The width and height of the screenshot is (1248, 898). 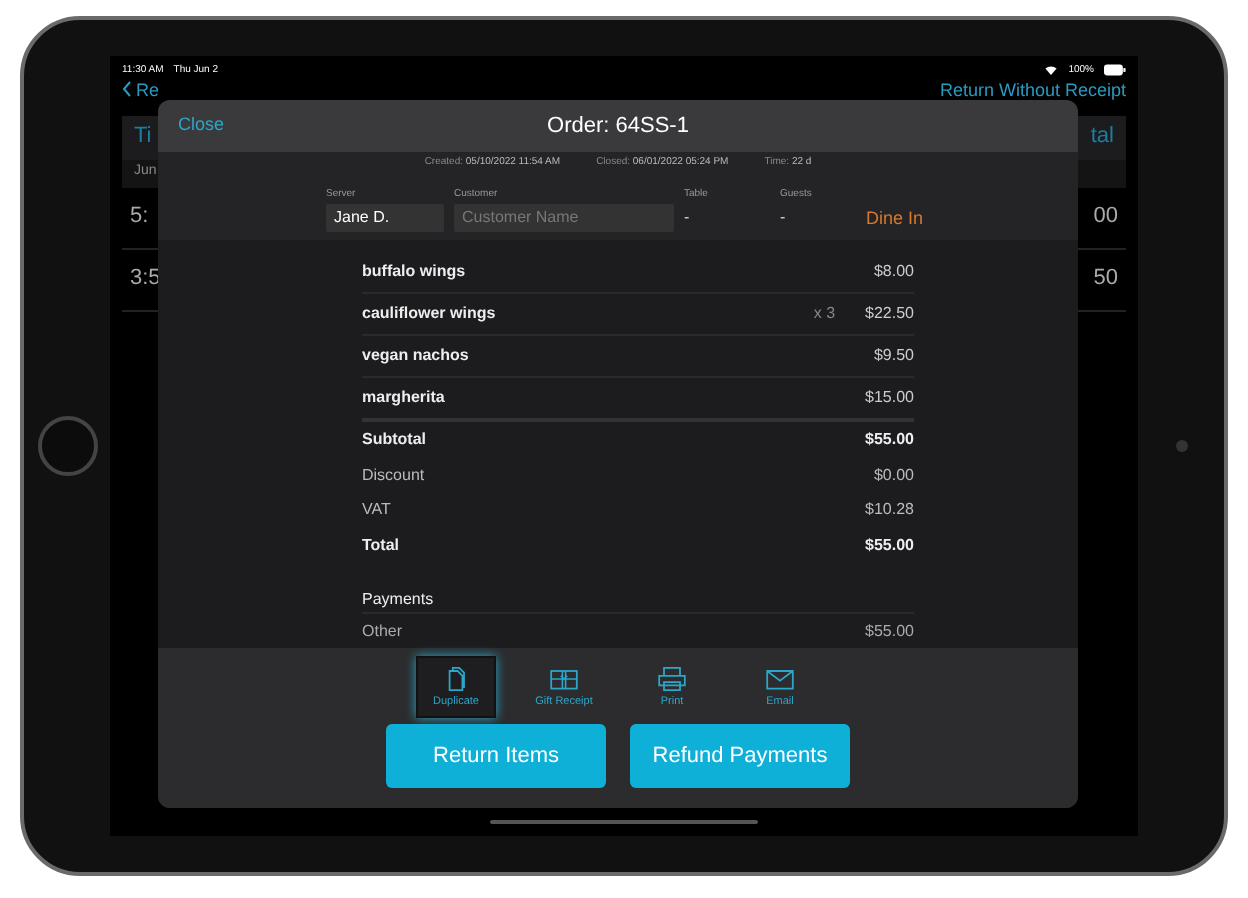 I want to click on camera-icon, so click(x=1181, y=446).